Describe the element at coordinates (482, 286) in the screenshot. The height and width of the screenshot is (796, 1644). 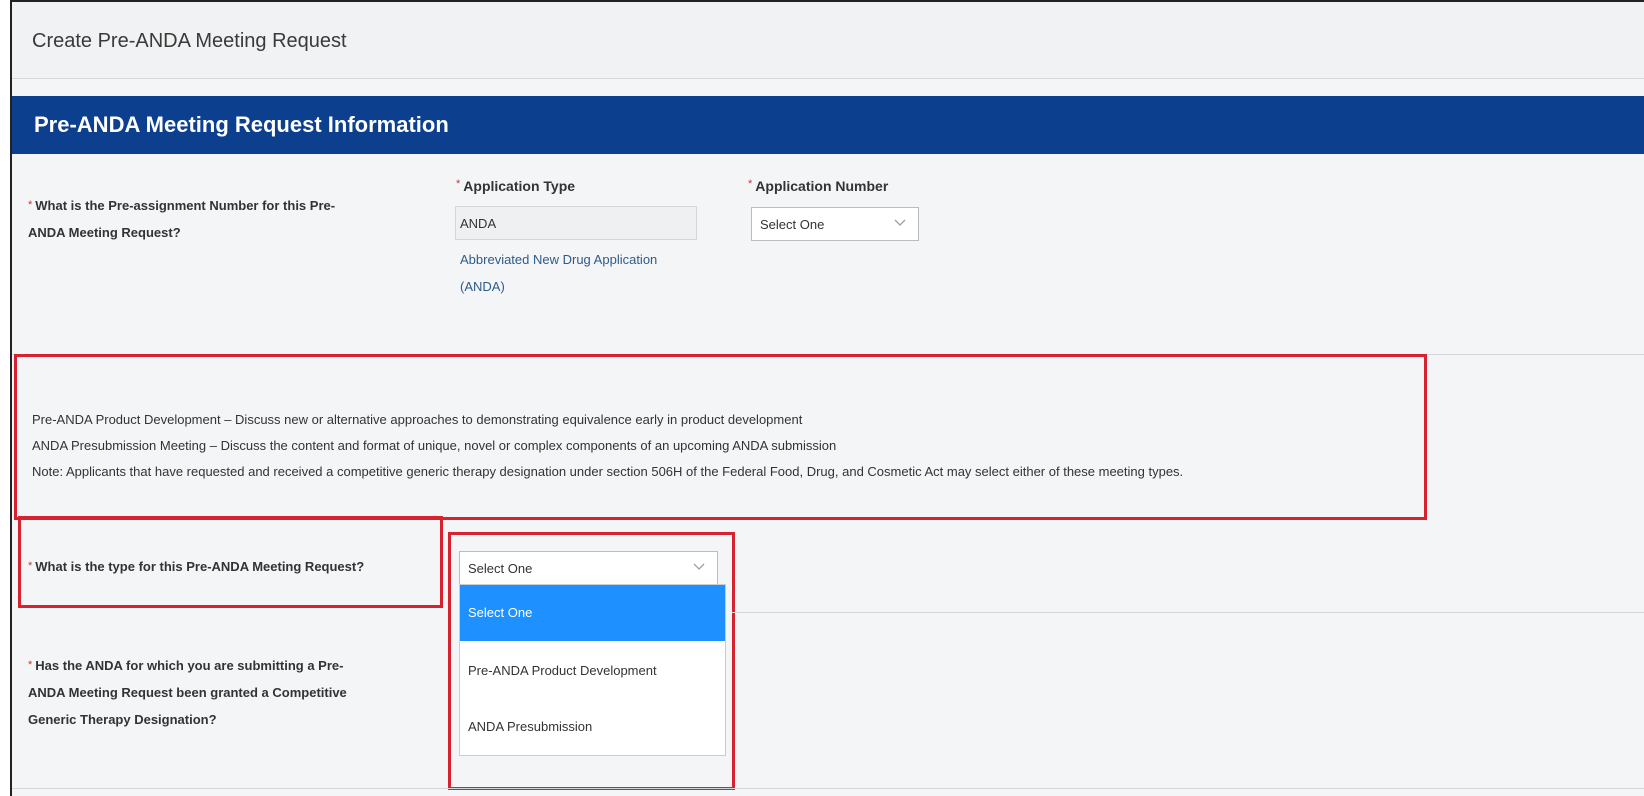
I see `application-type-help-line2: (ANDA)` at that location.